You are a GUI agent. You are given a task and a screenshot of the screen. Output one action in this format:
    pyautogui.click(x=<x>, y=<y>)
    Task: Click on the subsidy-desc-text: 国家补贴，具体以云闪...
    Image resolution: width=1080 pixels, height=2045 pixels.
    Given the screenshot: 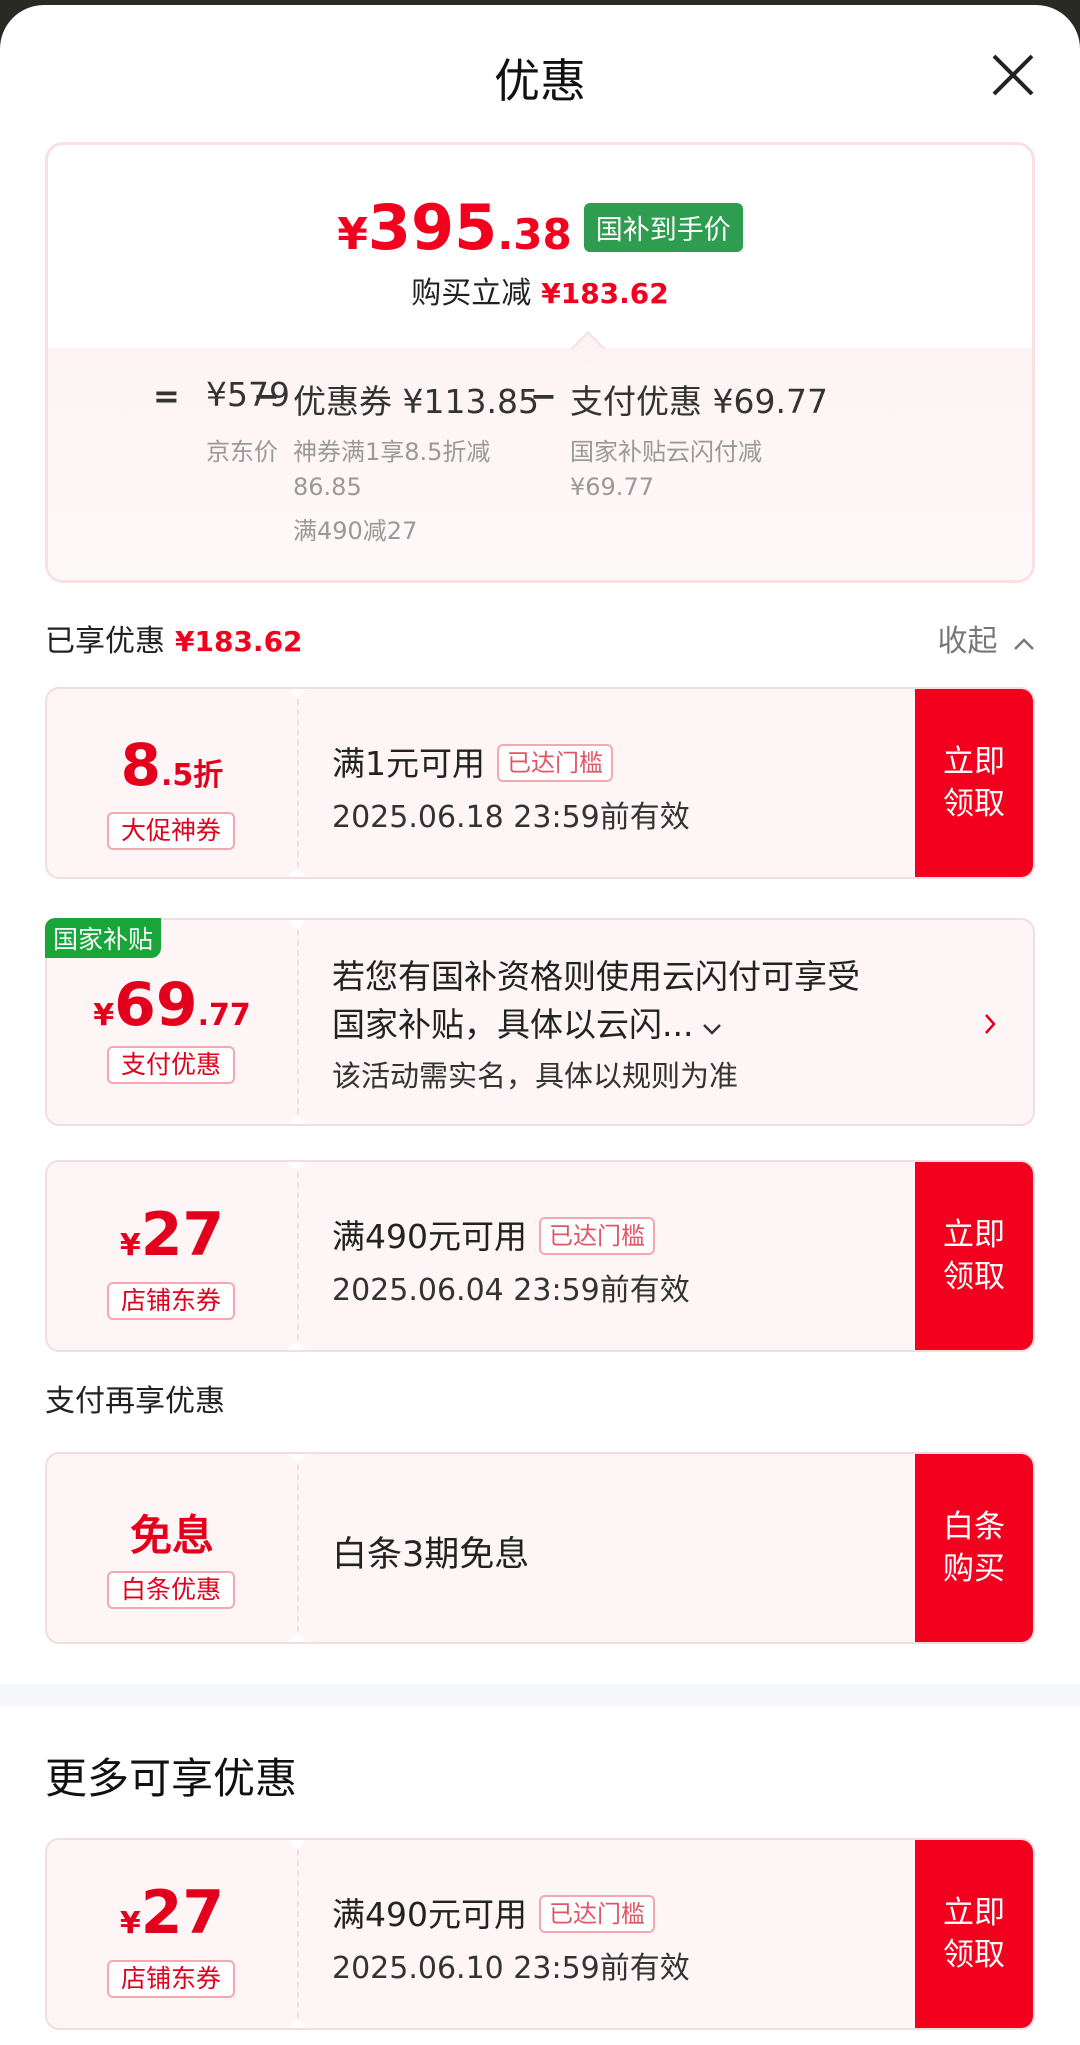 What is the action you would take?
    pyautogui.click(x=513, y=1024)
    